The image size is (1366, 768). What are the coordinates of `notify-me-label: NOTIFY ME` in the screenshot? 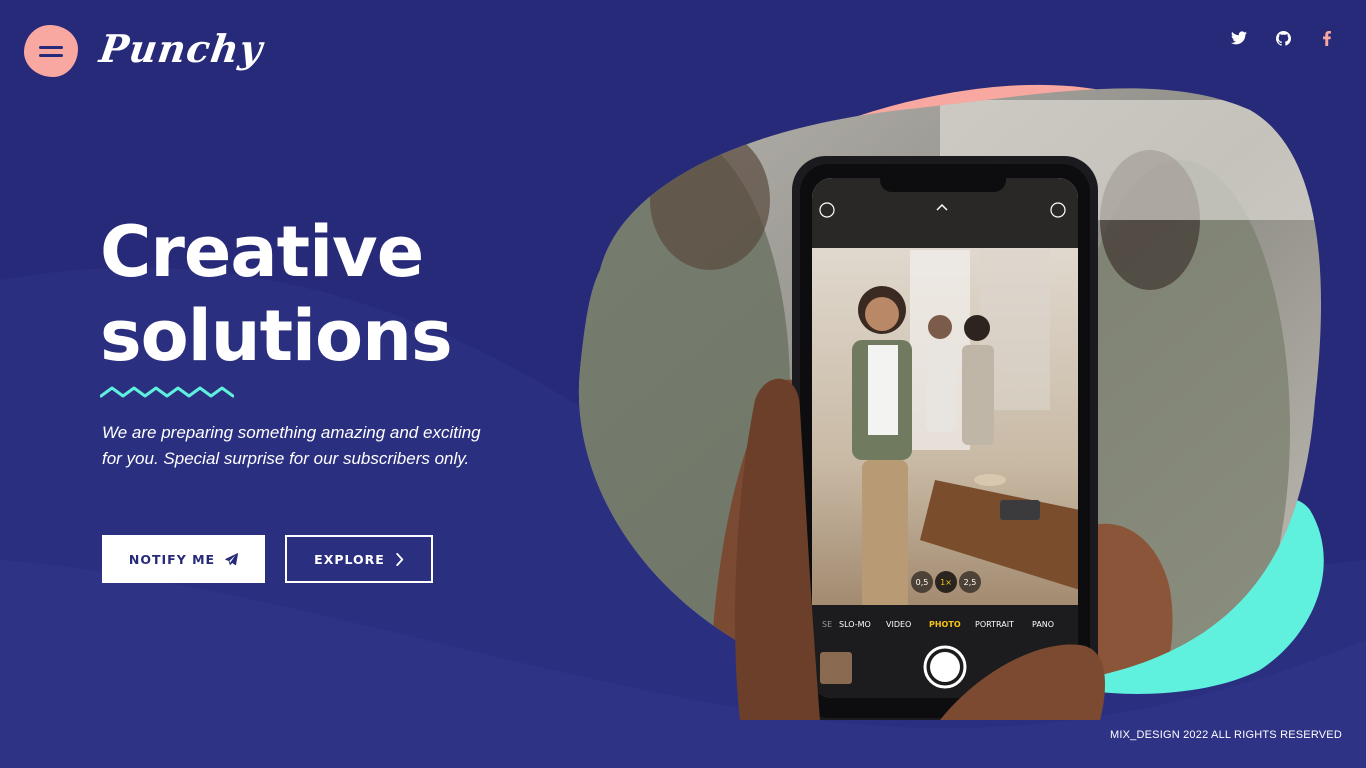 It's located at (172, 559).